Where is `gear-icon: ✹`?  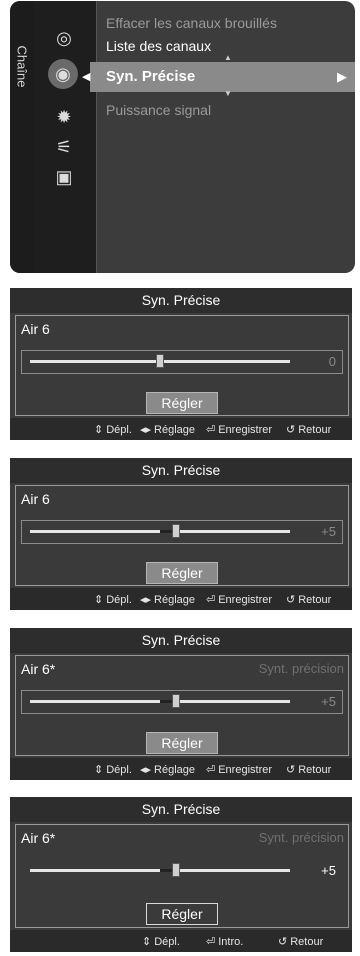 gear-icon: ✹ is located at coordinates (64, 117).